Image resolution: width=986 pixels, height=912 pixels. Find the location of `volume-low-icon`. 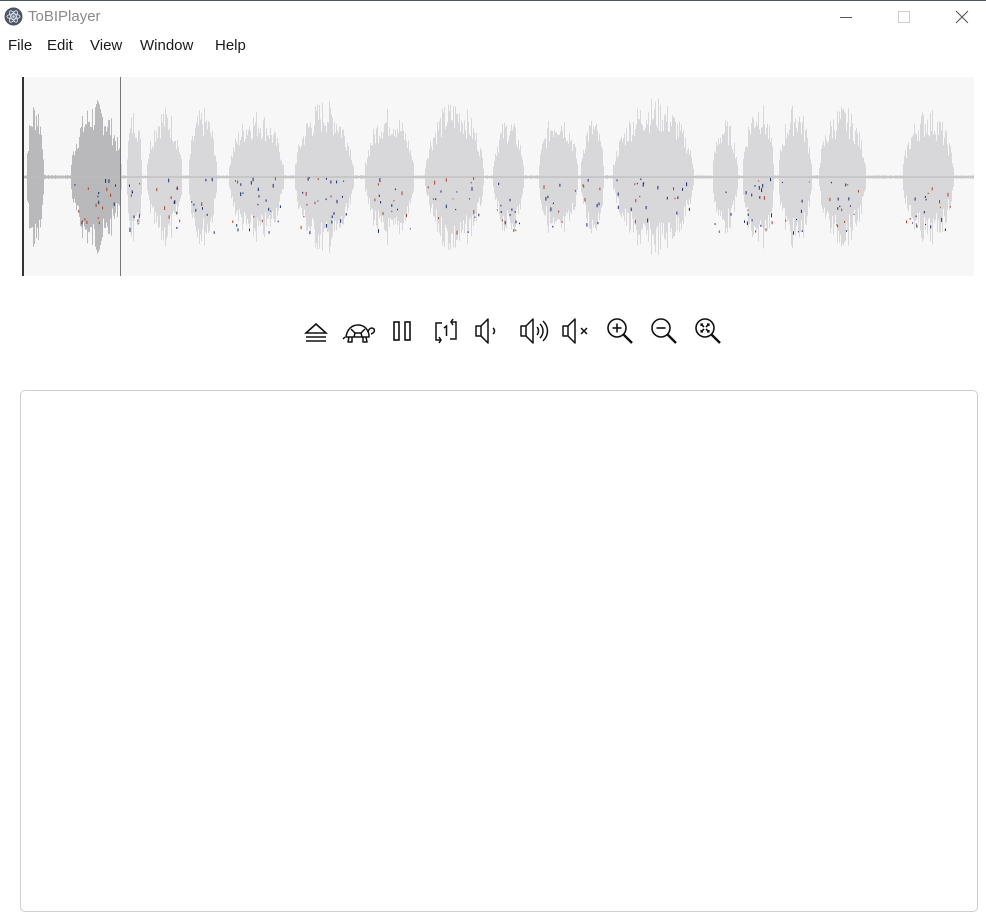

volume-low-icon is located at coordinates (485, 331).